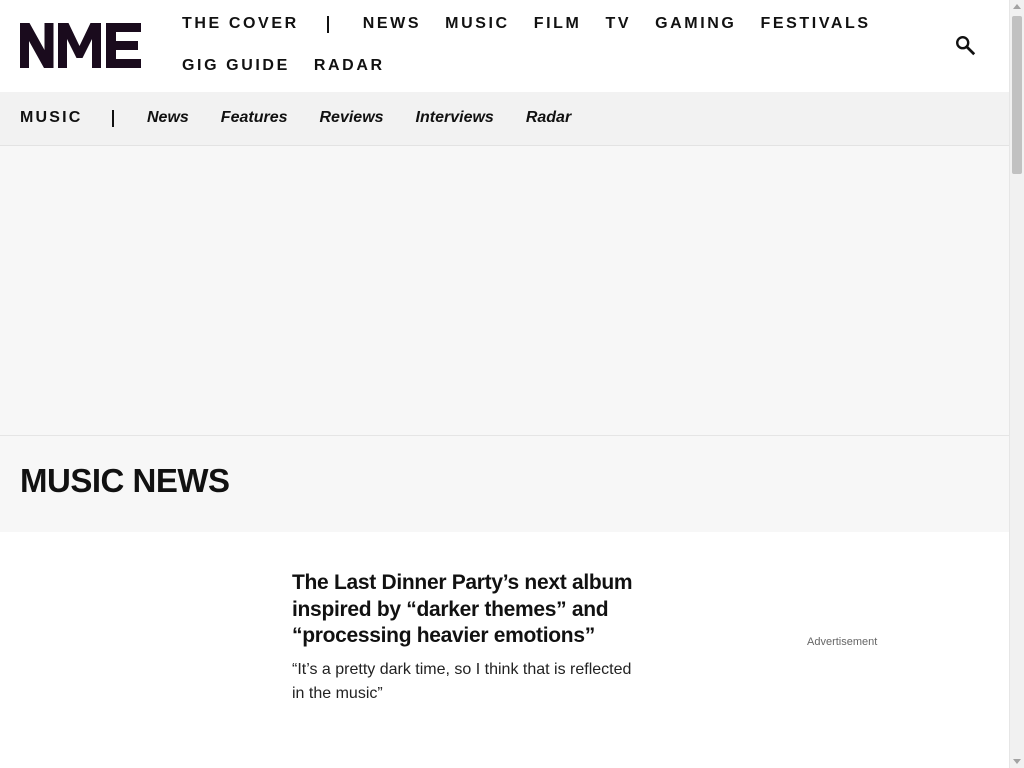  I want to click on subnav-items: News Features Reviews Interviews Radar, so click(375, 118).